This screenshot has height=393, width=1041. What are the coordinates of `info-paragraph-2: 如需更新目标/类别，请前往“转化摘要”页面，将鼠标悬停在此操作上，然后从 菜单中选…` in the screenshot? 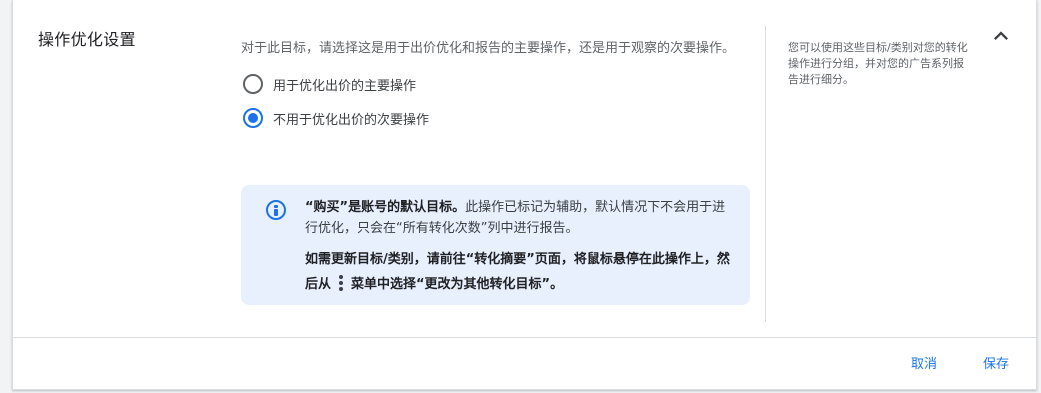 It's located at (520, 272).